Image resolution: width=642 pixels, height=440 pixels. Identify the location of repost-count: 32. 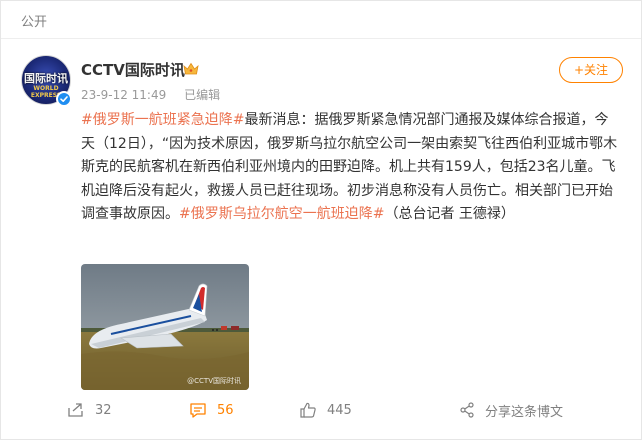
(103, 410).